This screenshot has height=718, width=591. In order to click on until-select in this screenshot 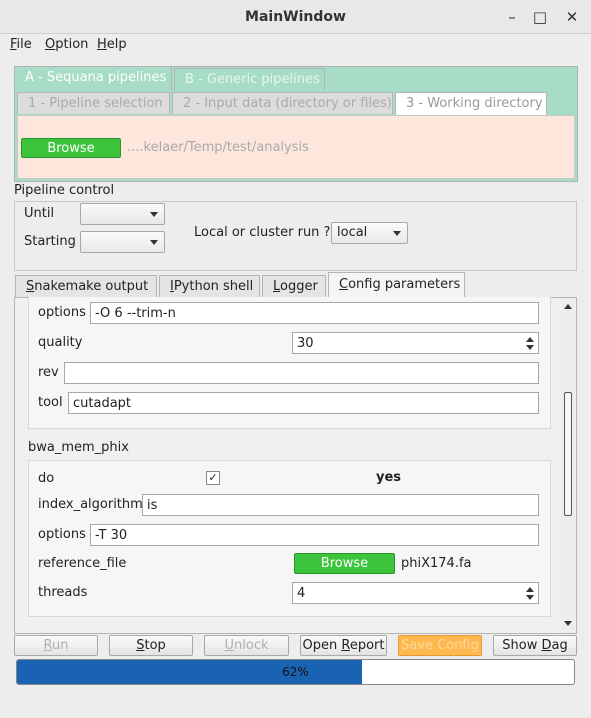, I will do `click(122, 214)`.